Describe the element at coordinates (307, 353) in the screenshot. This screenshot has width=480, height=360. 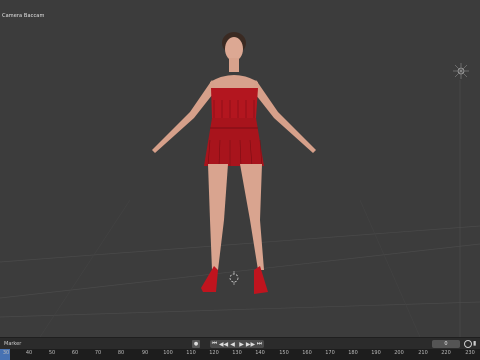
I see `ruler-tick: 160` at that location.